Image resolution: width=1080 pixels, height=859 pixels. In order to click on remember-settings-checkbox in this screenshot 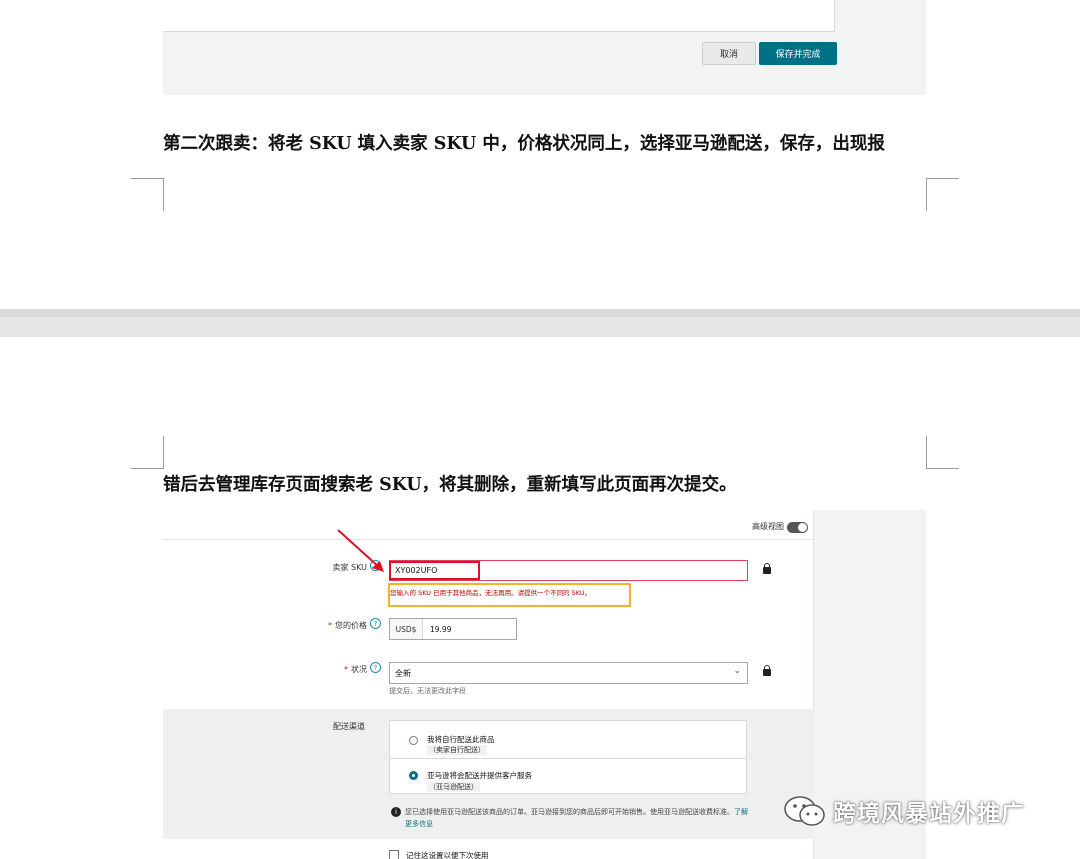, I will do `click(394, 854)`.